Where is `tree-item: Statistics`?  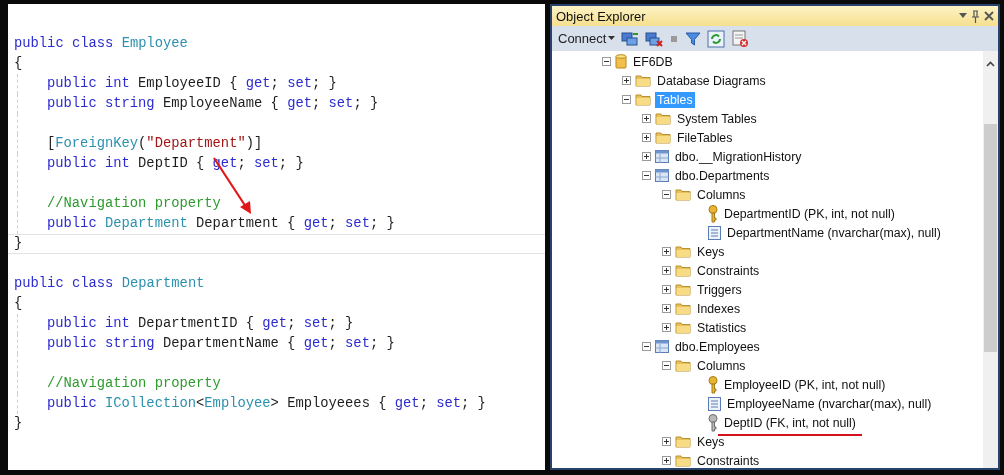
tree-item: Statistics is located at coordinates (722, 327).